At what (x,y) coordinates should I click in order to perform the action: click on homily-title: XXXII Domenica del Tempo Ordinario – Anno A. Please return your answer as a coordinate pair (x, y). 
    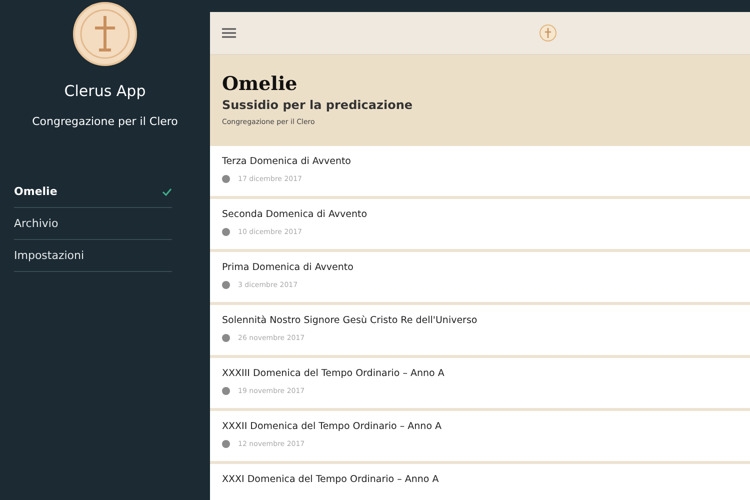
    Looking at the image, I should click on (332, 426).